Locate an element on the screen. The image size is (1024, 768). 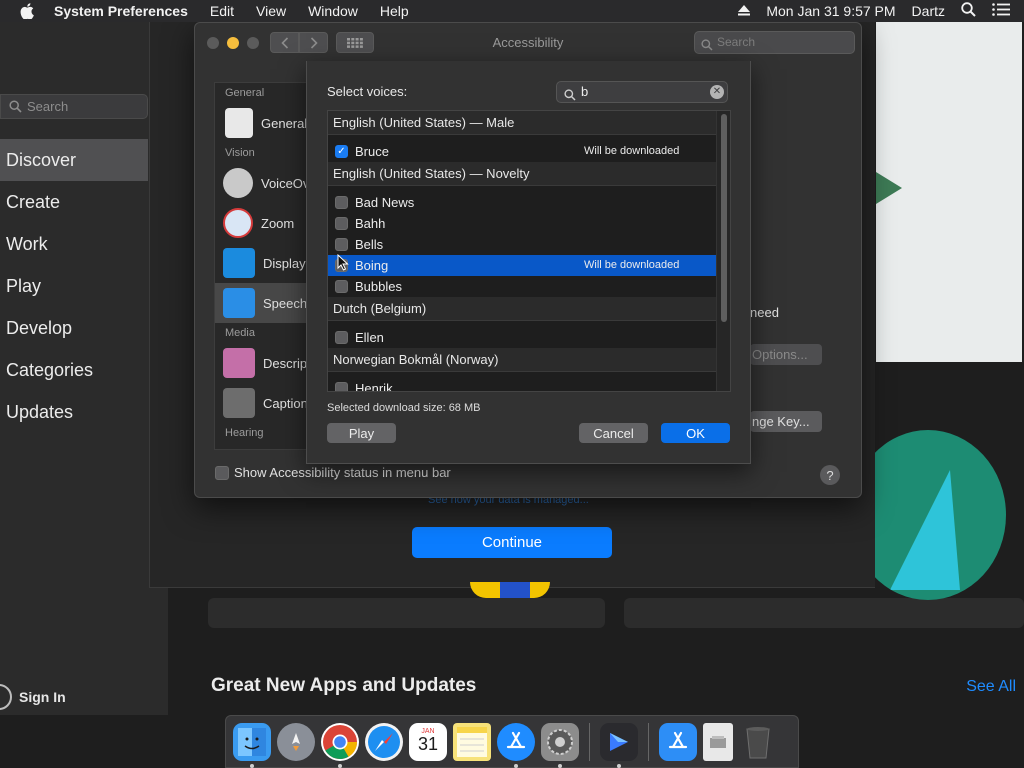
voiceover-icon is located at coordinates (238, 183).